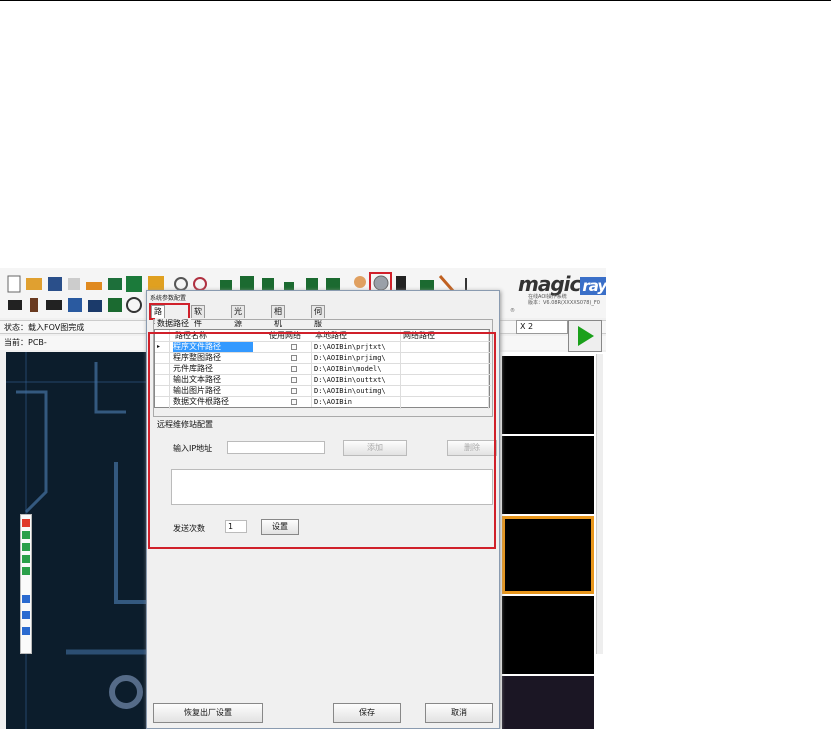 Image resolution: width=831 pixels, height=729 pixels. I want to click on save-icon, so click(55, 284).